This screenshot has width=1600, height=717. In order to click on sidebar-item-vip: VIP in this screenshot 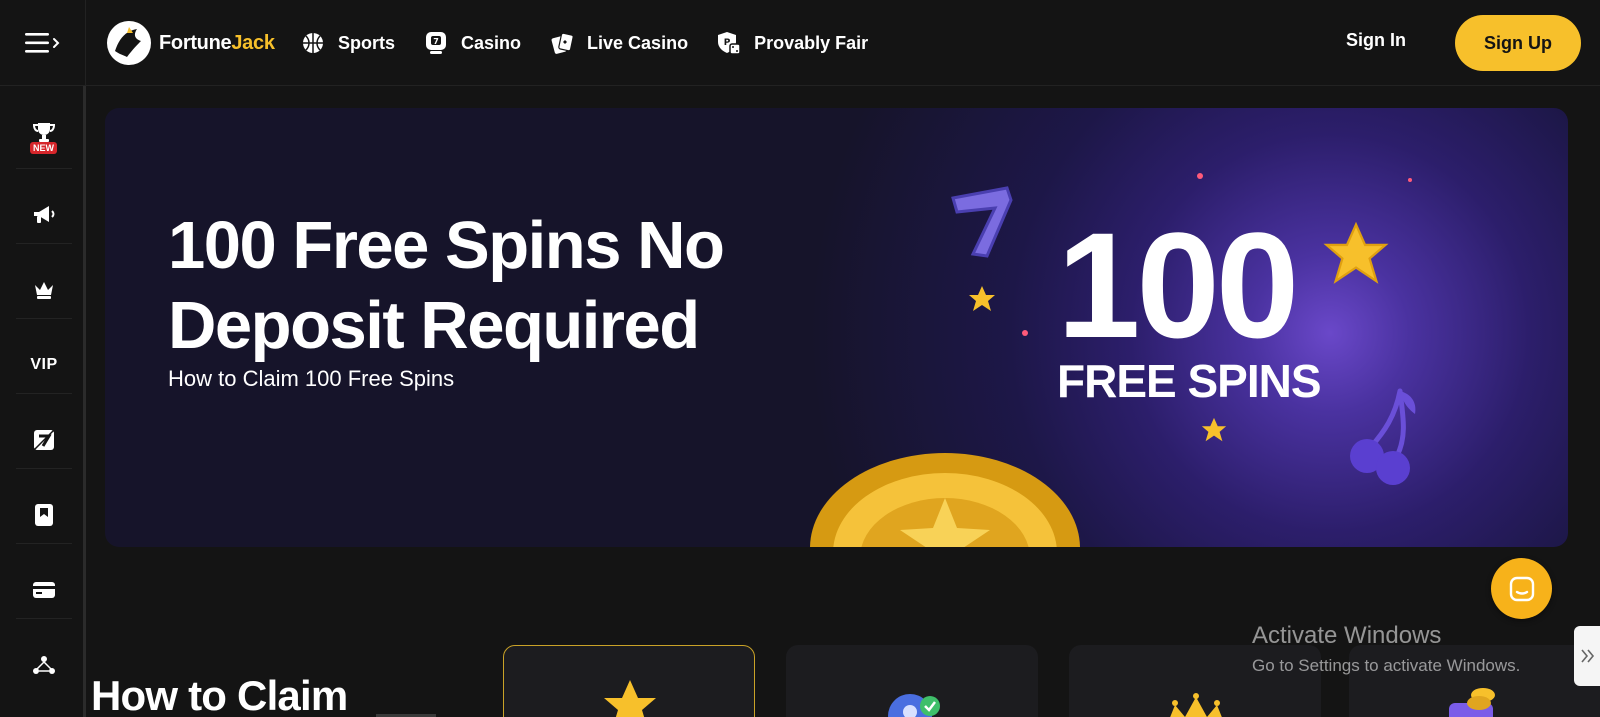, I will do `click(44, 365)`.